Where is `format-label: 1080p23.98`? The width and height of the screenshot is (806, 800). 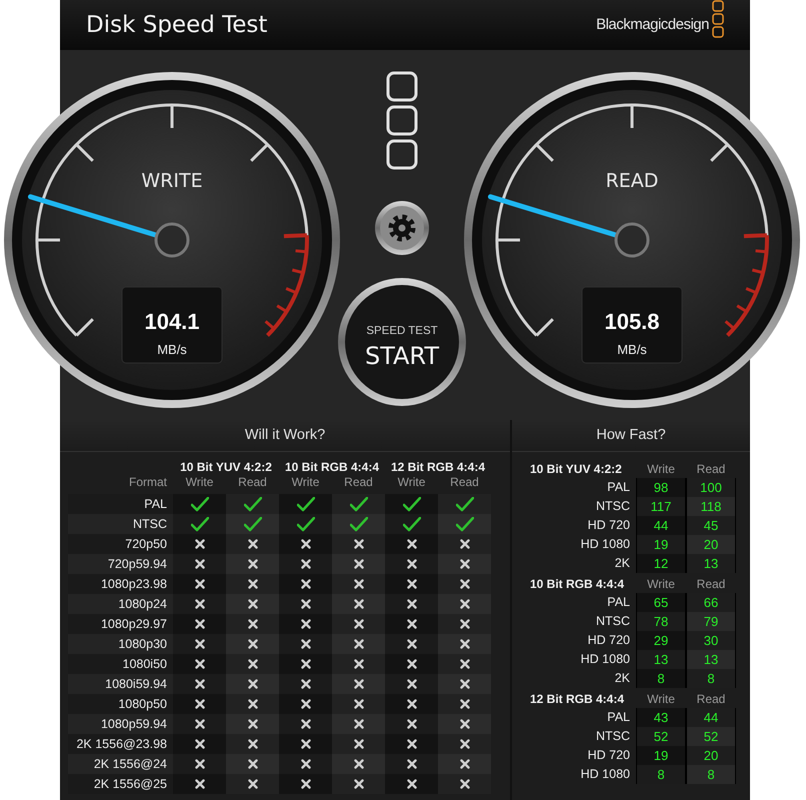
format-label: 1080p23.98 is located at coordinates (134, 584).